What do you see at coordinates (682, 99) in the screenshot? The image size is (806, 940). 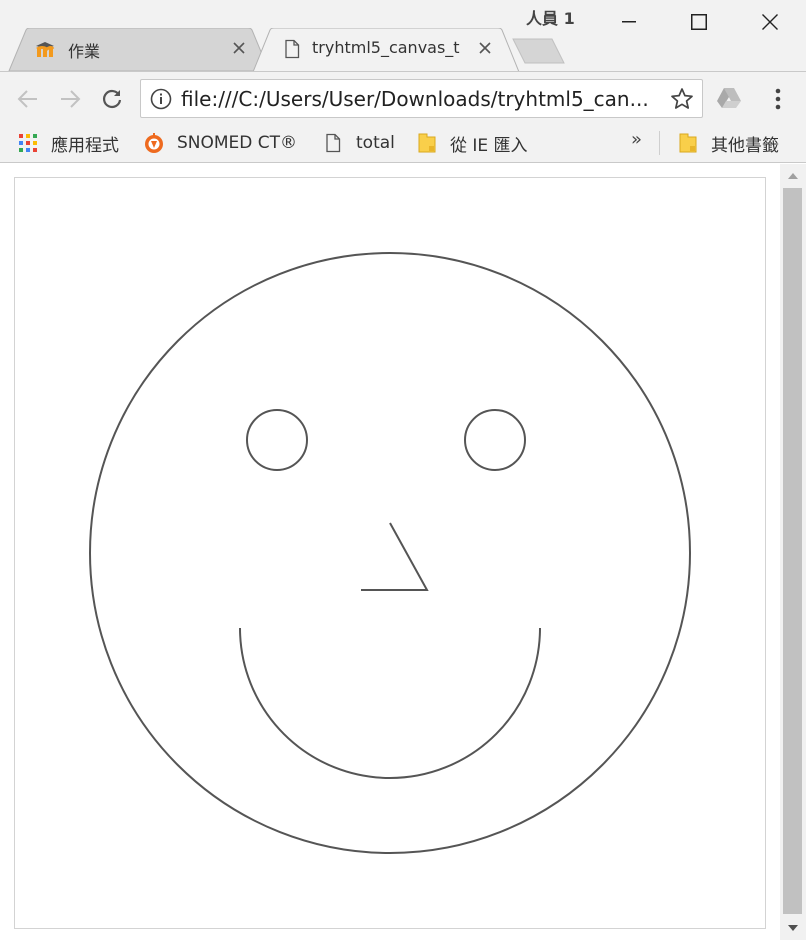 I see `bookmark-star-icon` at bounding box center [682, 99].